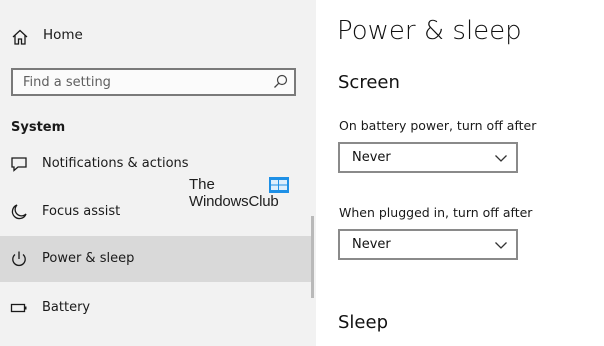  Describe the element at coordinates (436, 212) in the screenshot. I see `plugged-turn-off-label: When plugged in, turn off after` at that location.